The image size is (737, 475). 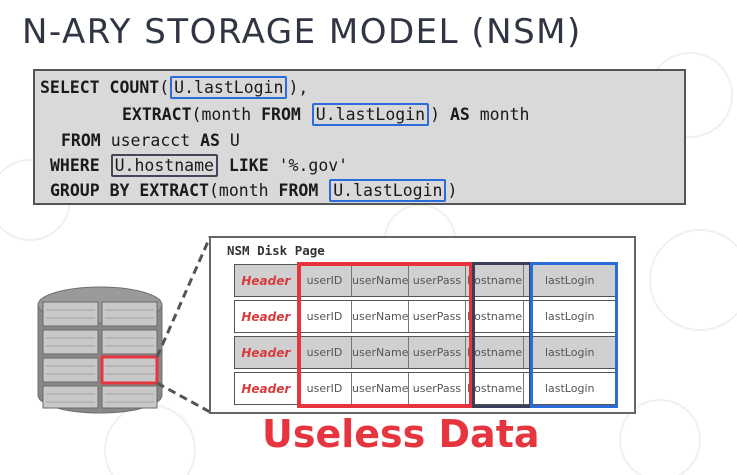 I want to click on sql-line-2: EXTRACT(month FROM U.lastLogin) AS month, so click(x=326, y=114).